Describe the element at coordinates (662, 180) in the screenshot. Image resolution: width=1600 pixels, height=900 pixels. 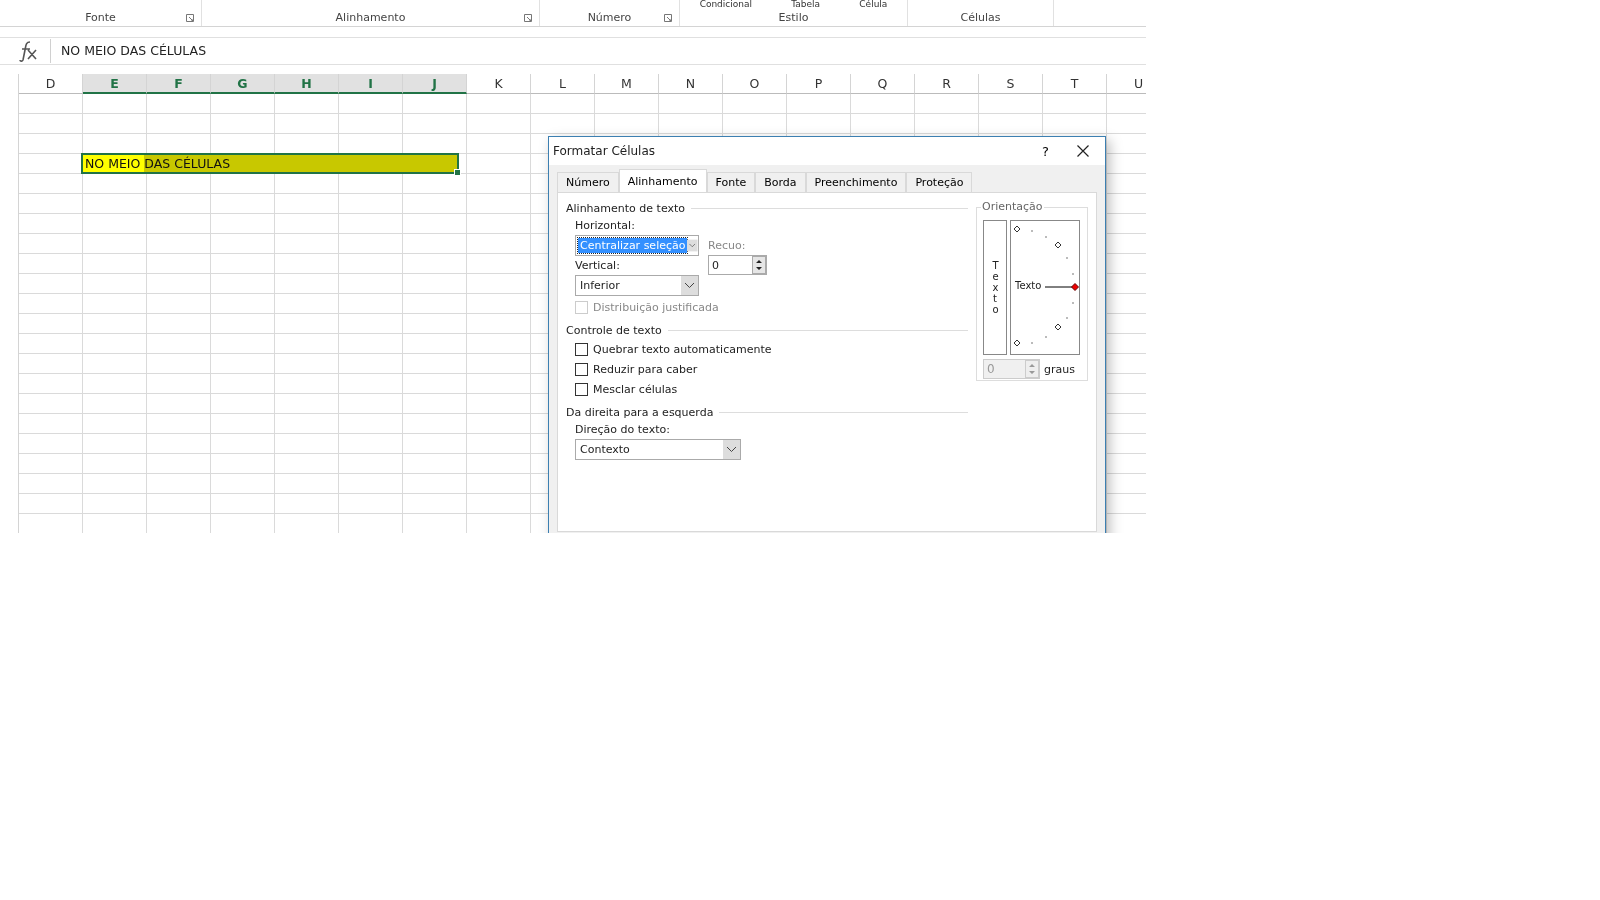
I see `tab: Alinhamento` at that location.